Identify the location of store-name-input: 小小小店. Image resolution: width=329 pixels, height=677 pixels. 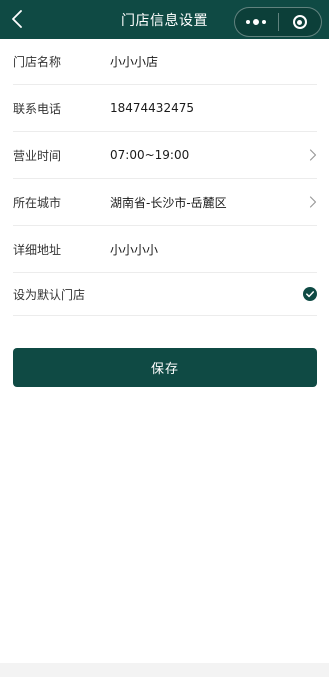
(213, 61).